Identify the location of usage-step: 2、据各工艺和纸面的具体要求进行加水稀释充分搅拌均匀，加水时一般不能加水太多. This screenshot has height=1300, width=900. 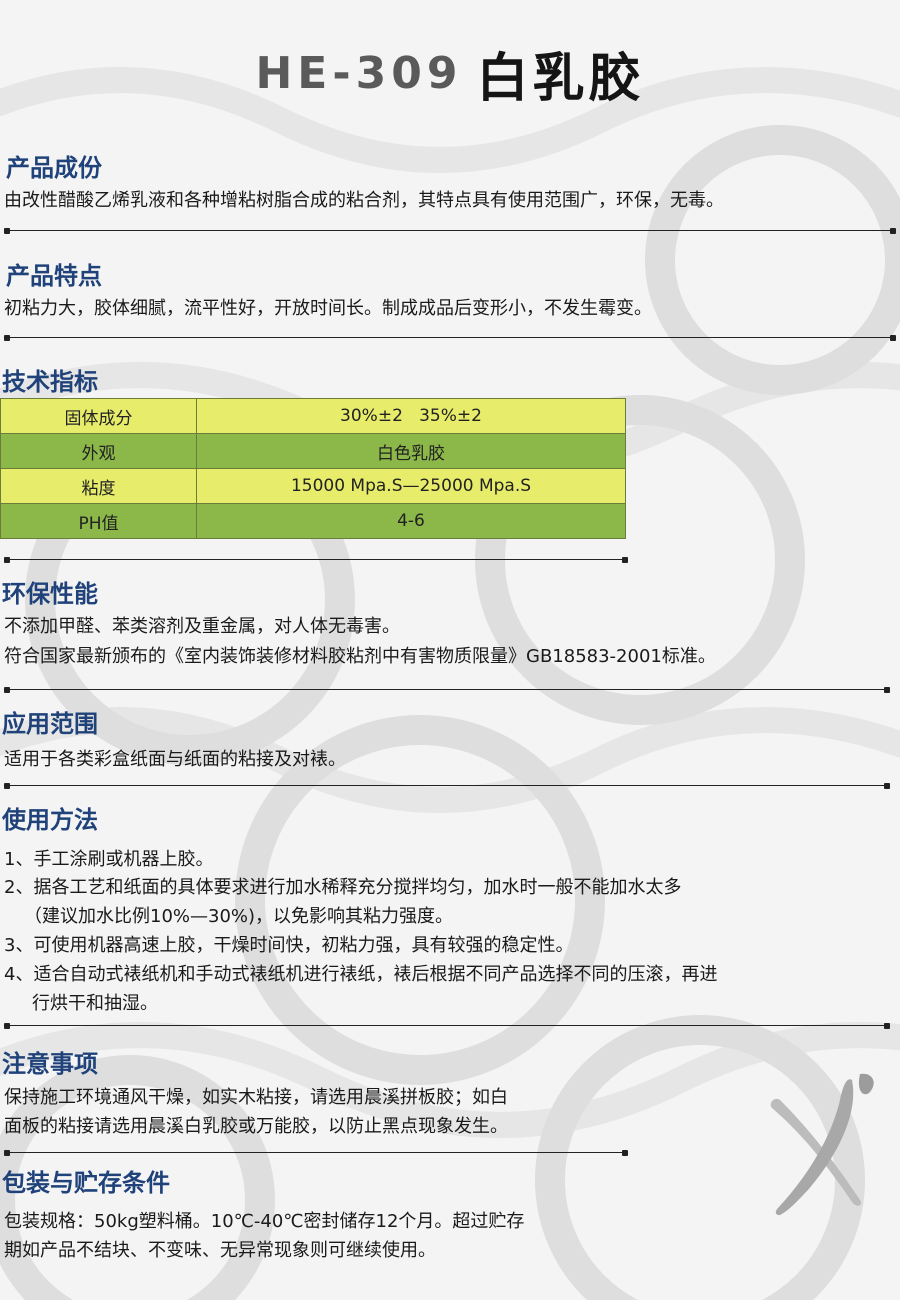
(343, 887).